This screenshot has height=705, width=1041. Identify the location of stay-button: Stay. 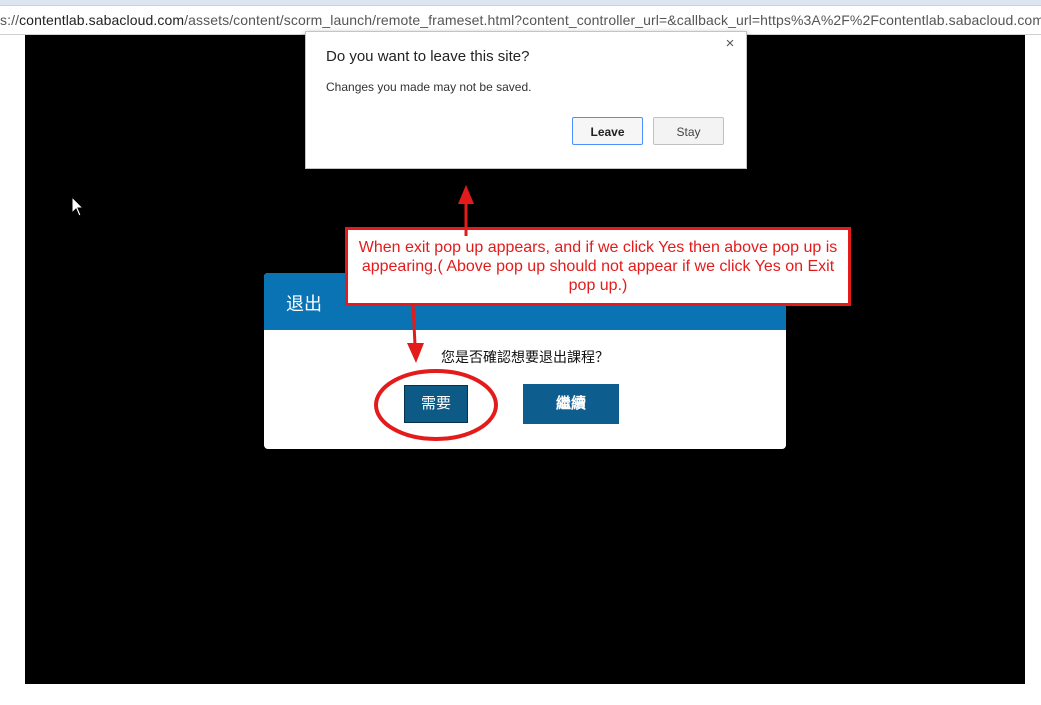
(688, 131).